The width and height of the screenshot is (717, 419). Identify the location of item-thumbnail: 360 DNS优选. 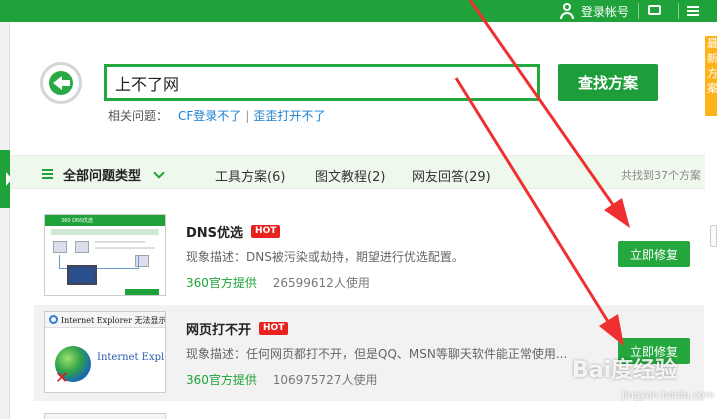
(105, 255).